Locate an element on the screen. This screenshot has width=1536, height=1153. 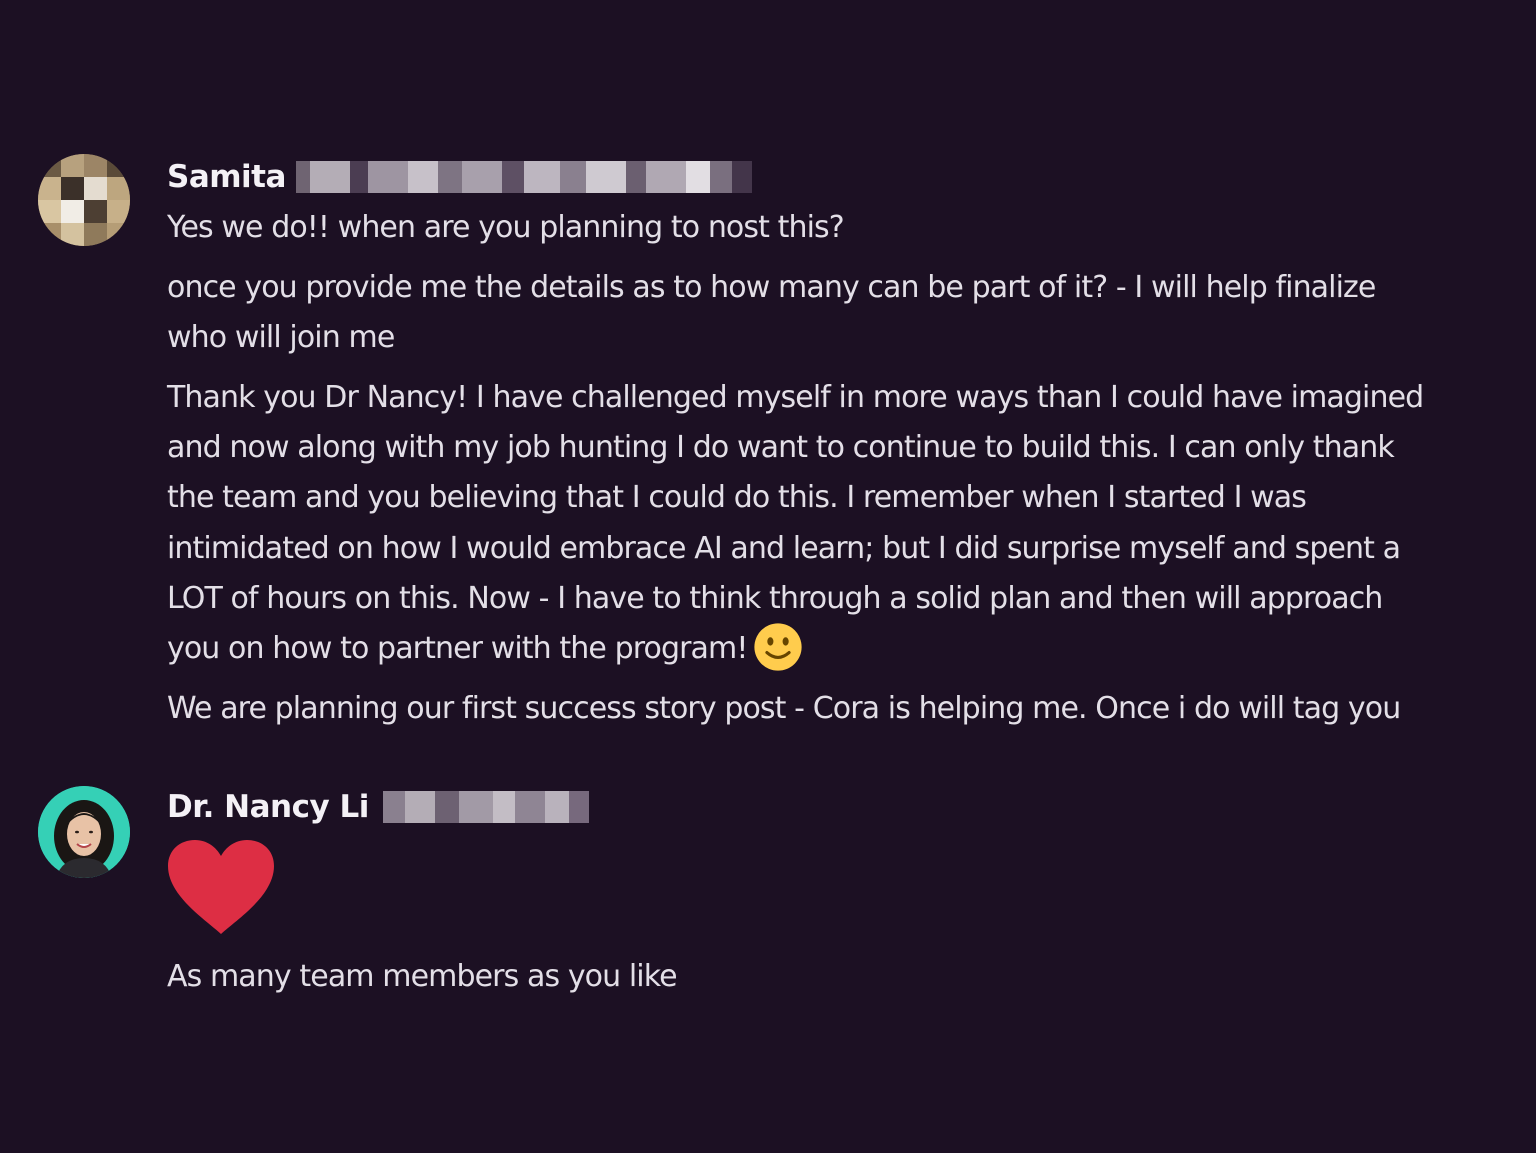
author-row: Samita is located at coordinates (459, 177).